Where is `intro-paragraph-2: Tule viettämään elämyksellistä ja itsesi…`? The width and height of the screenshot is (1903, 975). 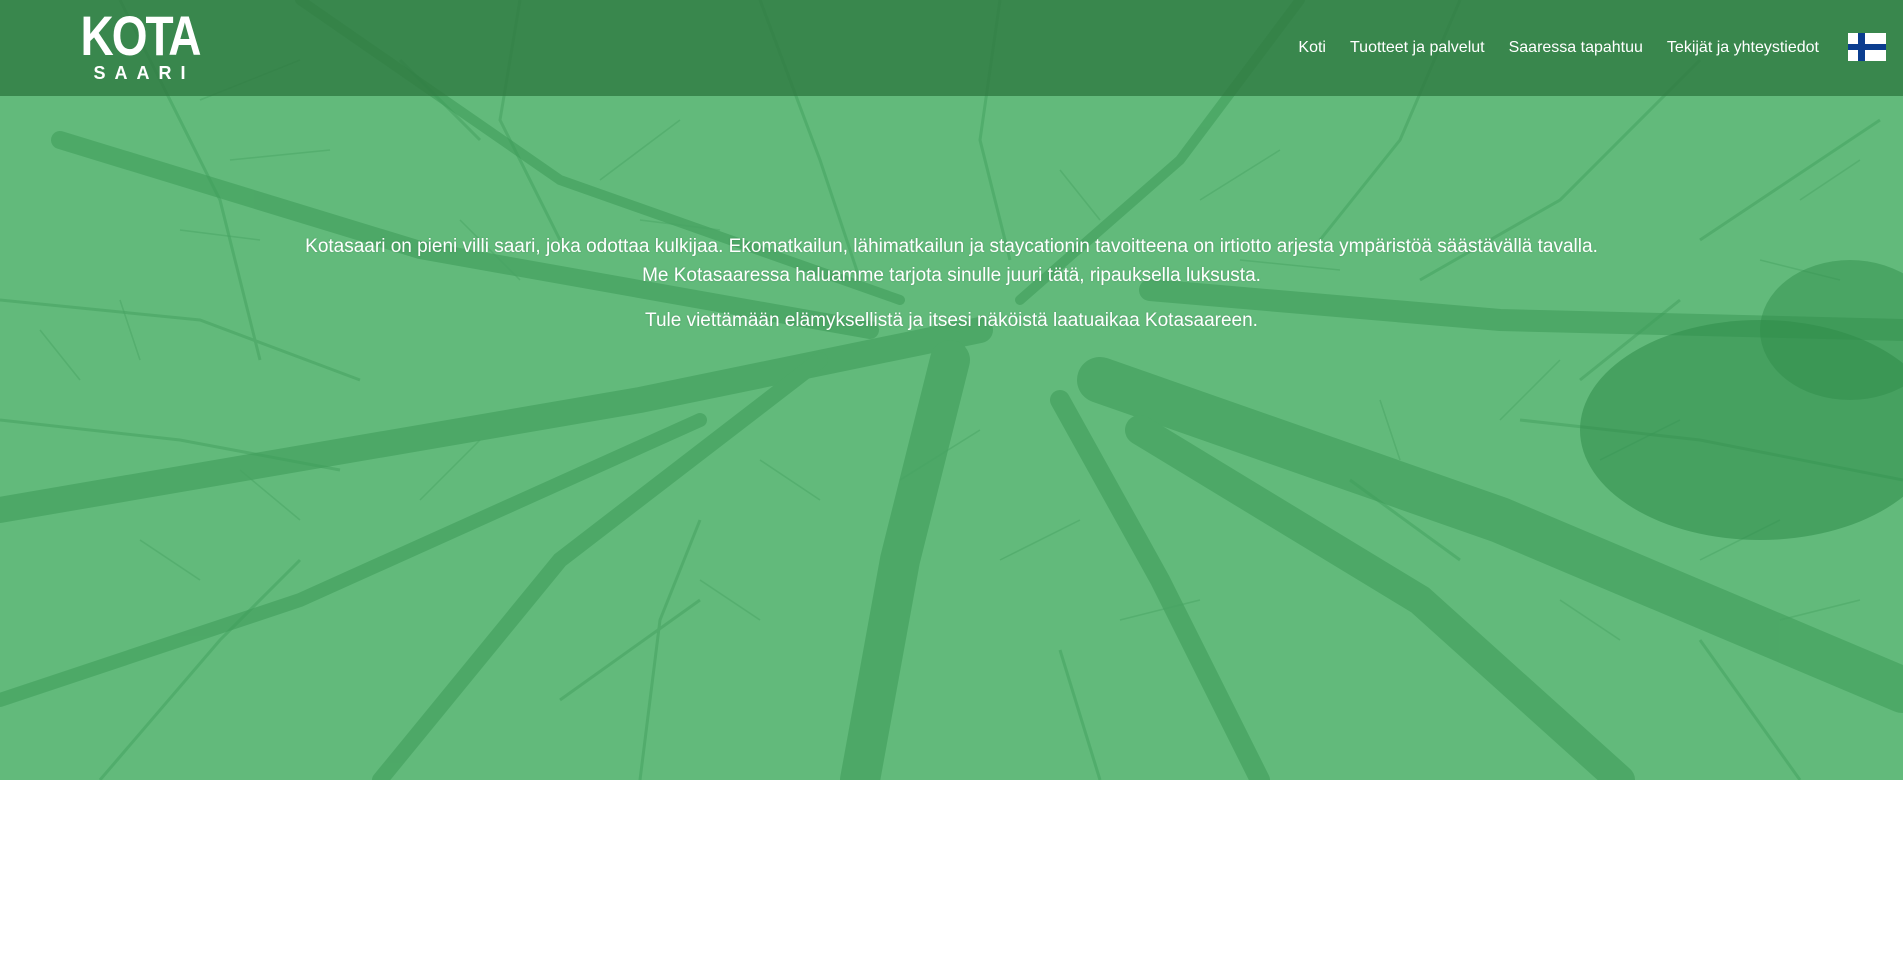
intro-paragraph-2: Tule viettämään elämyksellistä ja itsesi… is located at coordinates (951, 320).